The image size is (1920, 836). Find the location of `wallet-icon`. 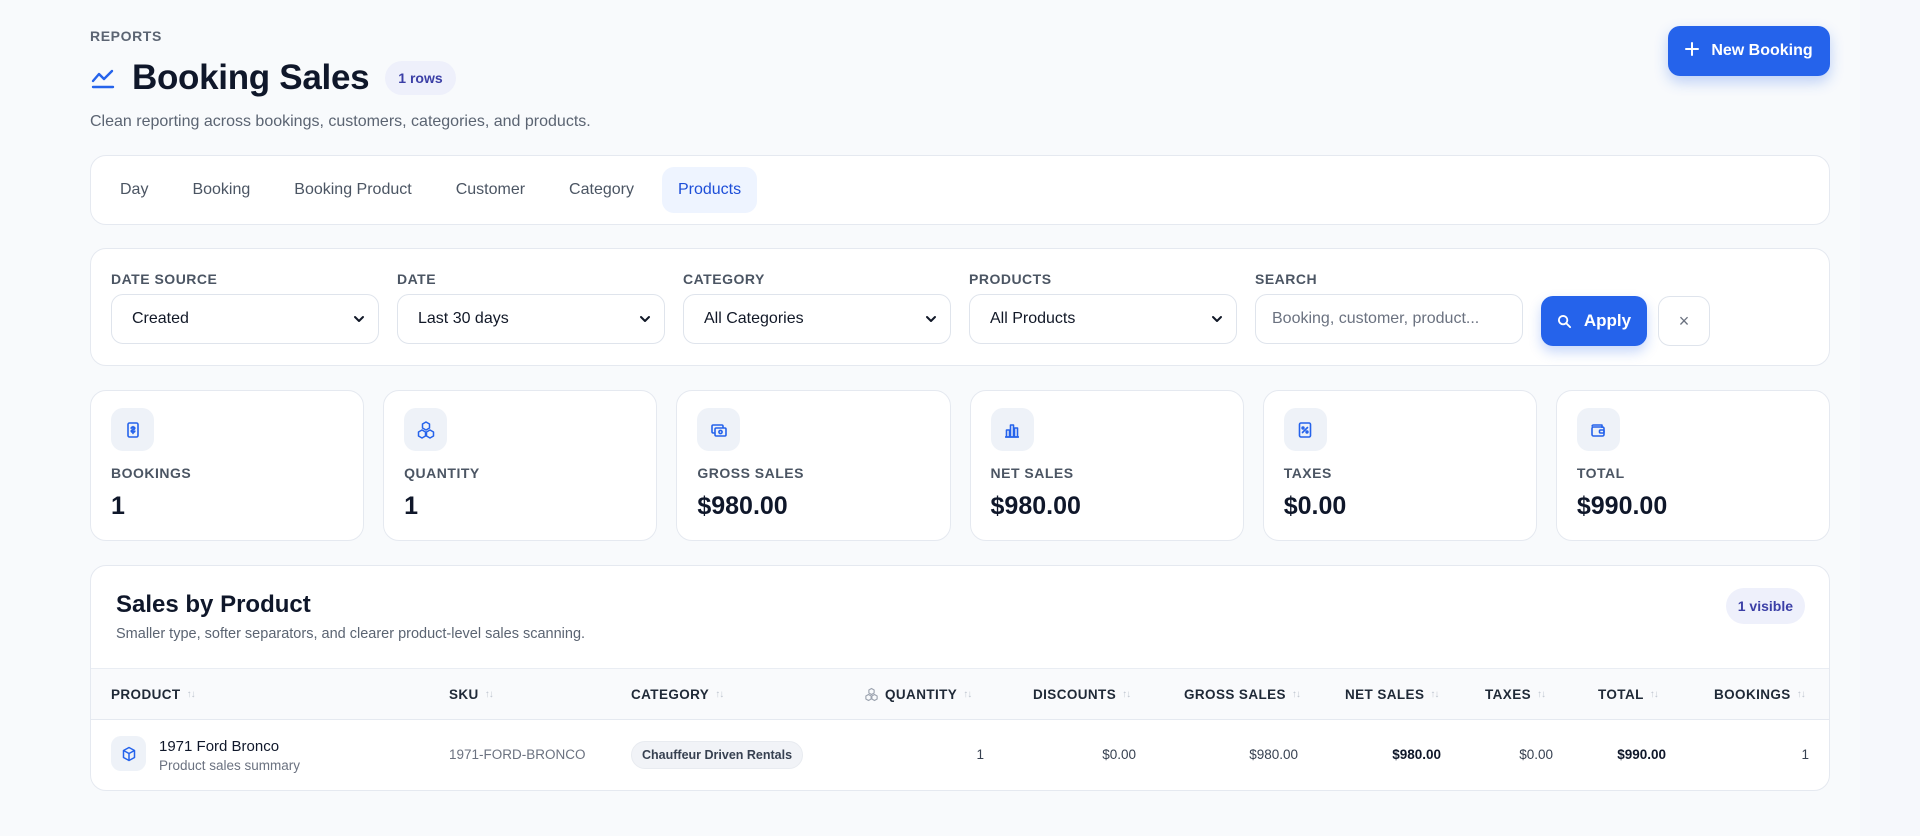

wallet-icon is located at coordinates (1598, 429).